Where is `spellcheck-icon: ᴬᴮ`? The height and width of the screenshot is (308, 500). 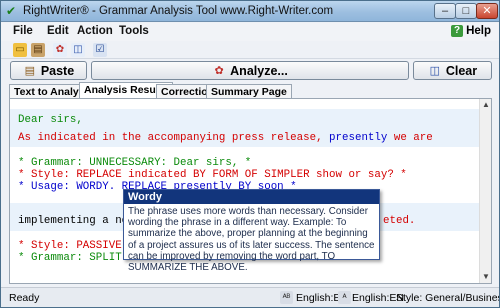 spellcheck-icon: ᴬᴮ is located at coordinates (286, 297).